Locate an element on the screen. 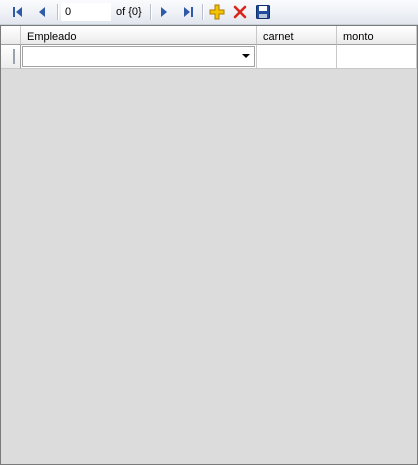 The height and width of the screenshot is (465, 418). move-previous-button is located at coordinates (42, 12).